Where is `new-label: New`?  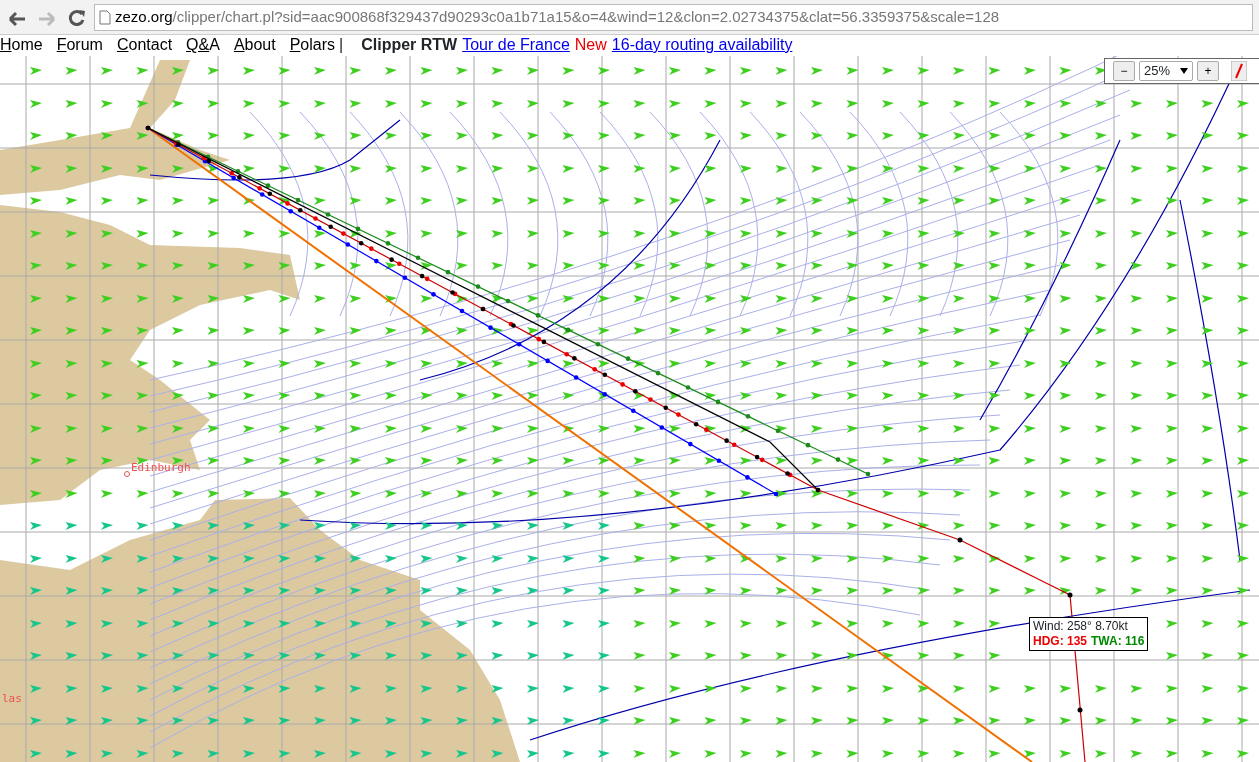 new-label: New is located at coordinates (590, 45).